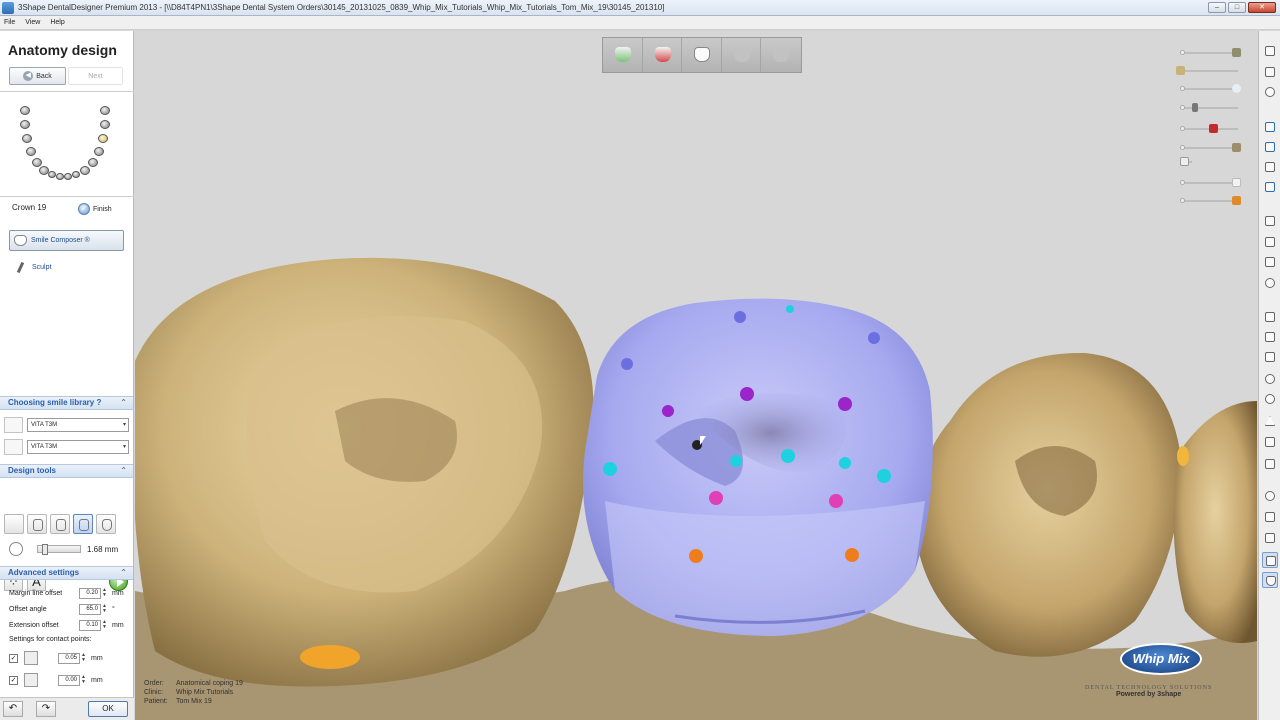  Describe the element at coordinates (14, 524) in the screenshot. I see `tool-blank` at that location.